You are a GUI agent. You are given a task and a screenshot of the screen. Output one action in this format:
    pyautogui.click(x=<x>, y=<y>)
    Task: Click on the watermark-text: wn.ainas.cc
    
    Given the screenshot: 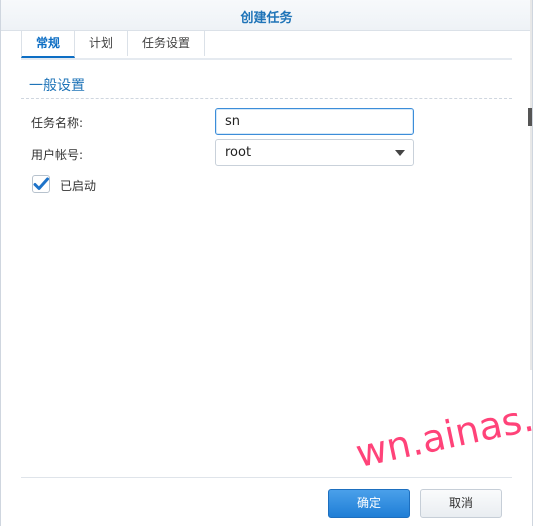 What is the action you would take?
    pyautogui.click(x=442, y=431)
    